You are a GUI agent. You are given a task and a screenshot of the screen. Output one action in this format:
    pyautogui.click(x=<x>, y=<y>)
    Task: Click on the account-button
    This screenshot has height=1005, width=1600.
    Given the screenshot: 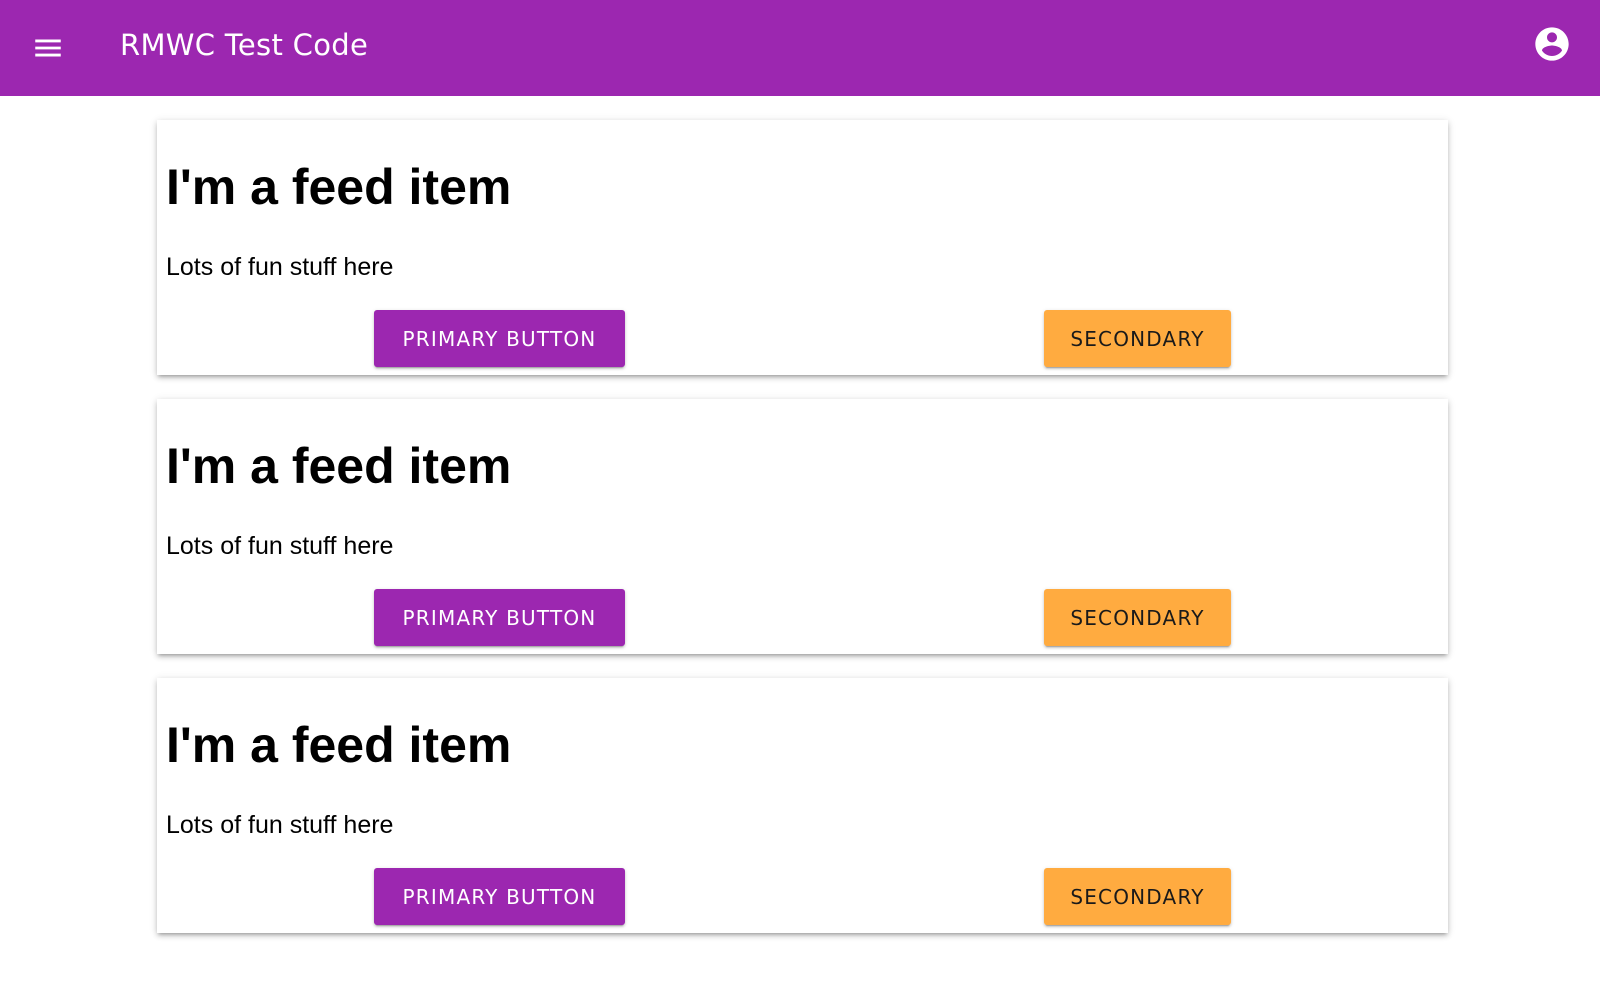 What is the action you would take?
    pyautogui.click(x=1552, y=44)
    